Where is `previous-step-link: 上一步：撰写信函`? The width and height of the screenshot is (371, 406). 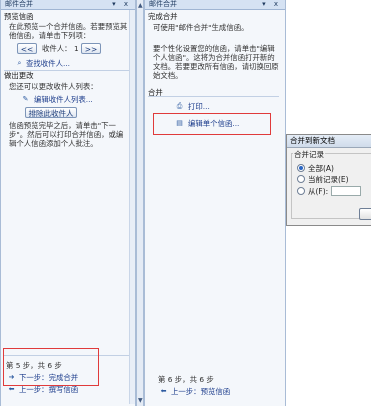 previous-step-link: 上一步：撰写信函 is located at coordinates (48, 389).